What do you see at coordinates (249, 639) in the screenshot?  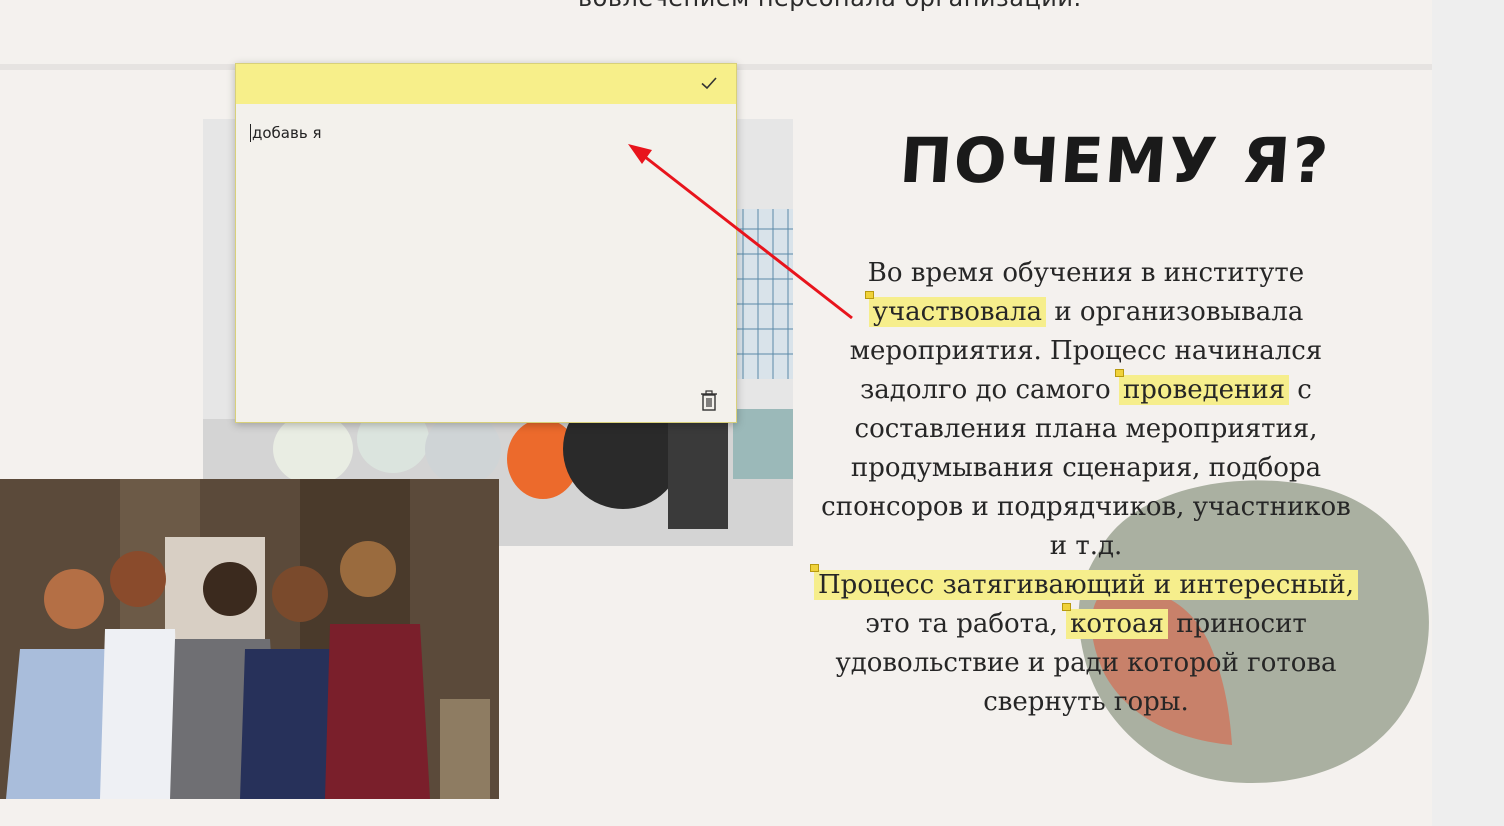 I see `team-photo` at bounding box center [249, 639].